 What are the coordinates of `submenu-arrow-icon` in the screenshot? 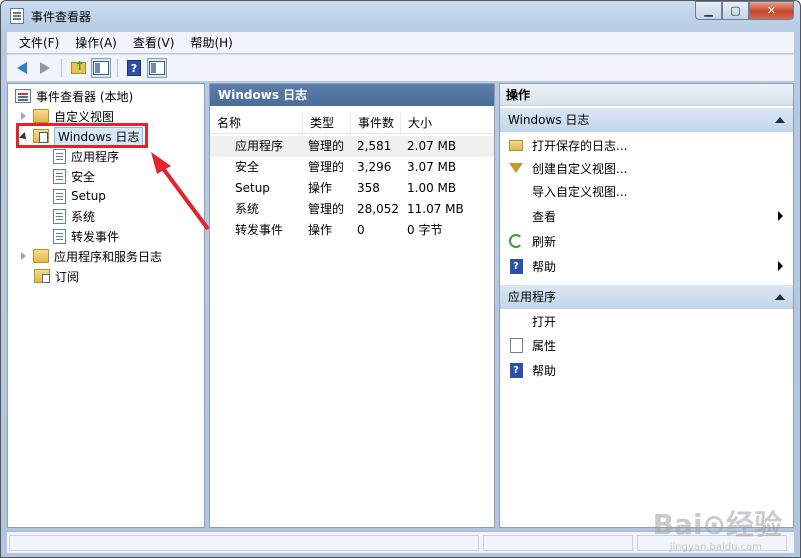 It's located at (780, 266).